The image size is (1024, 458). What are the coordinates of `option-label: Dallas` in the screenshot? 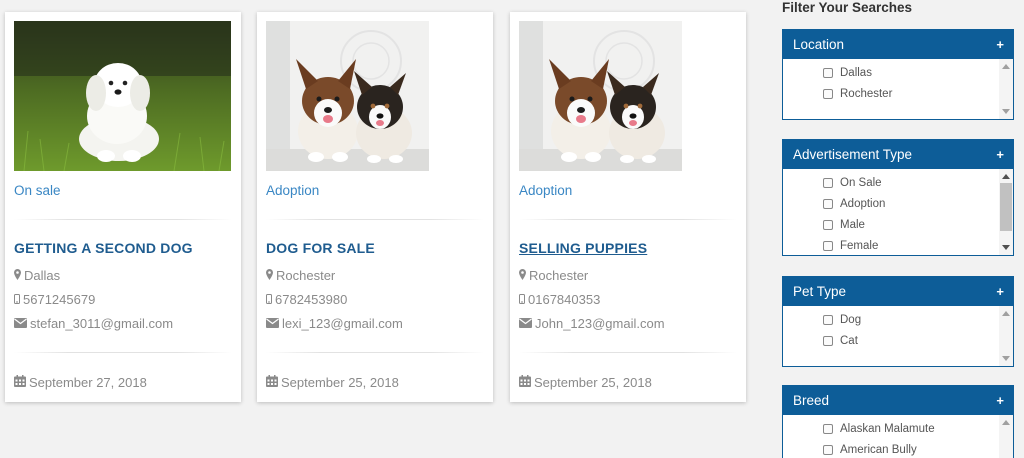 It's located at (856, 73).